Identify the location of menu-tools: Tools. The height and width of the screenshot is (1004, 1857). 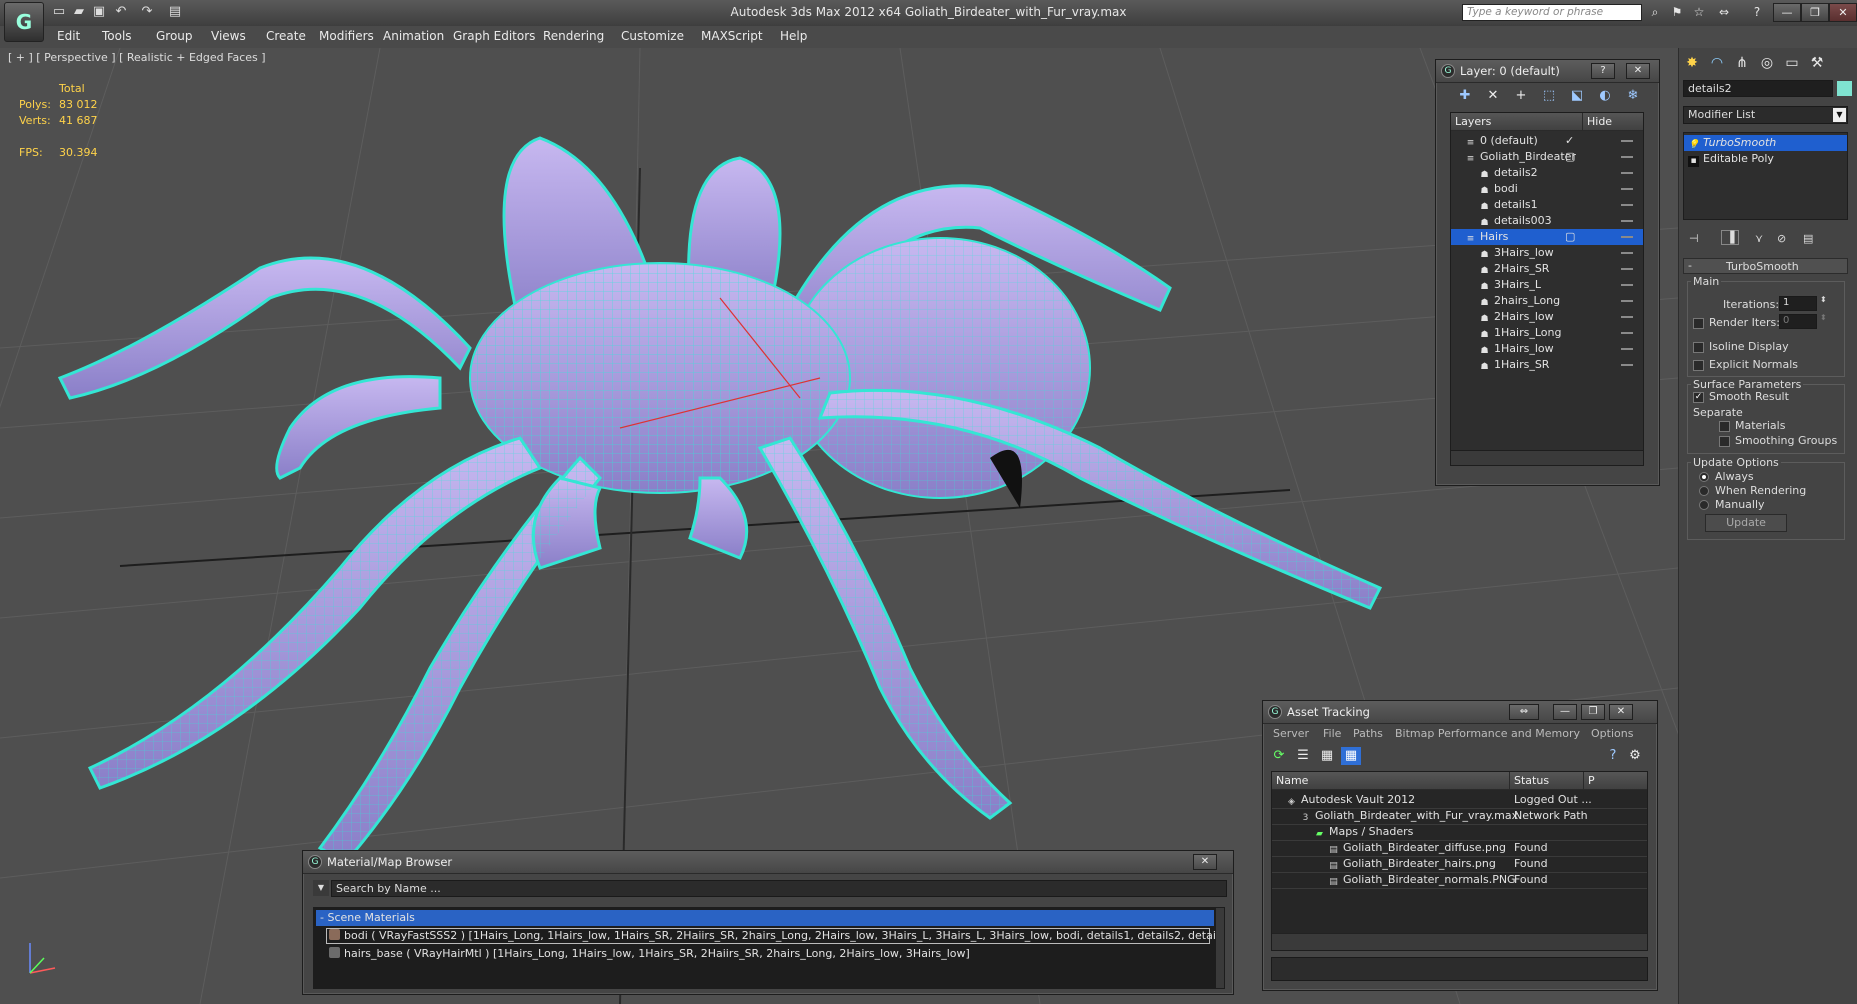
(117, 36).